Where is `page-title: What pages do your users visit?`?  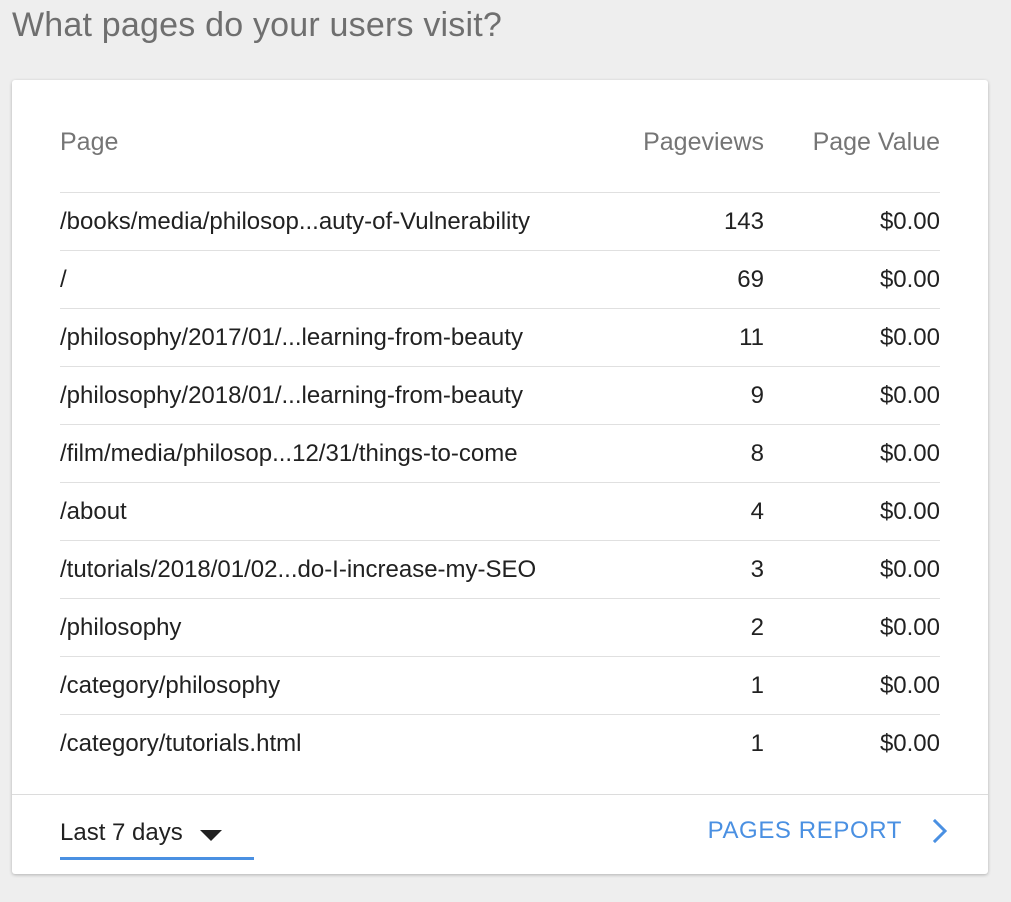 page-title: What pages do your users visit? is located at coordinates (257, 25).